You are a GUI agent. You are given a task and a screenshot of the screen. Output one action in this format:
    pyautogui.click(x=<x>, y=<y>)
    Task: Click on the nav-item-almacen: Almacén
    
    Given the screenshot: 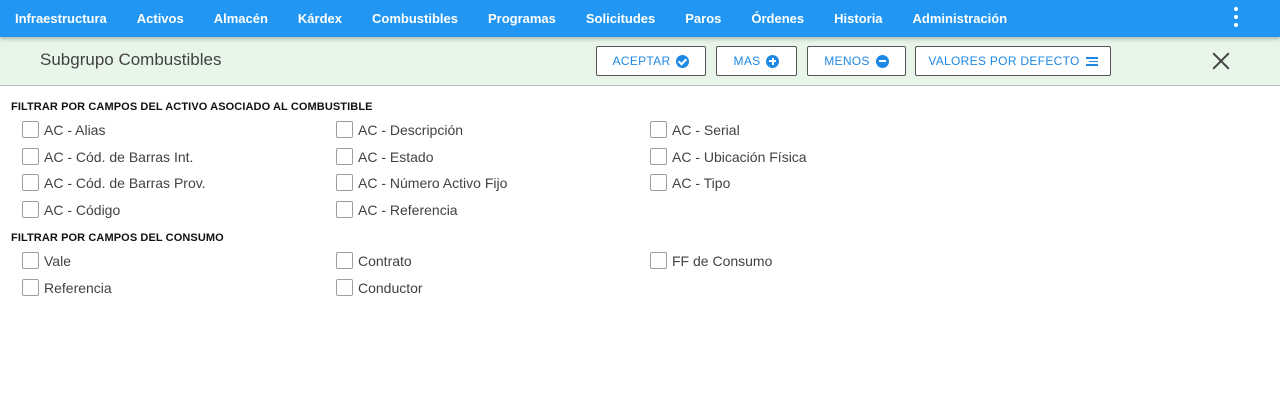 What is the action you would take?
    pyautogui.click(x=241, y=18)
    